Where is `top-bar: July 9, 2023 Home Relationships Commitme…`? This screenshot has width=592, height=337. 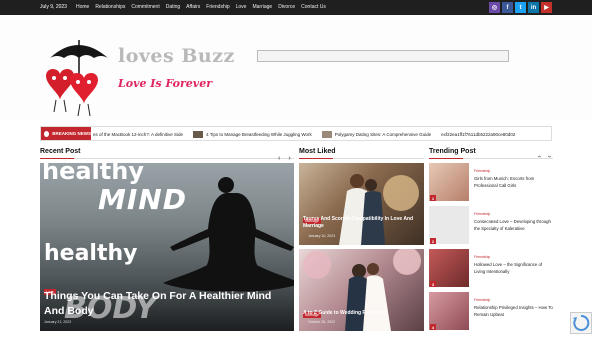 top-bar: July 9, 2023 Home Relationships Commitme… is located at coordinates (296, 7).